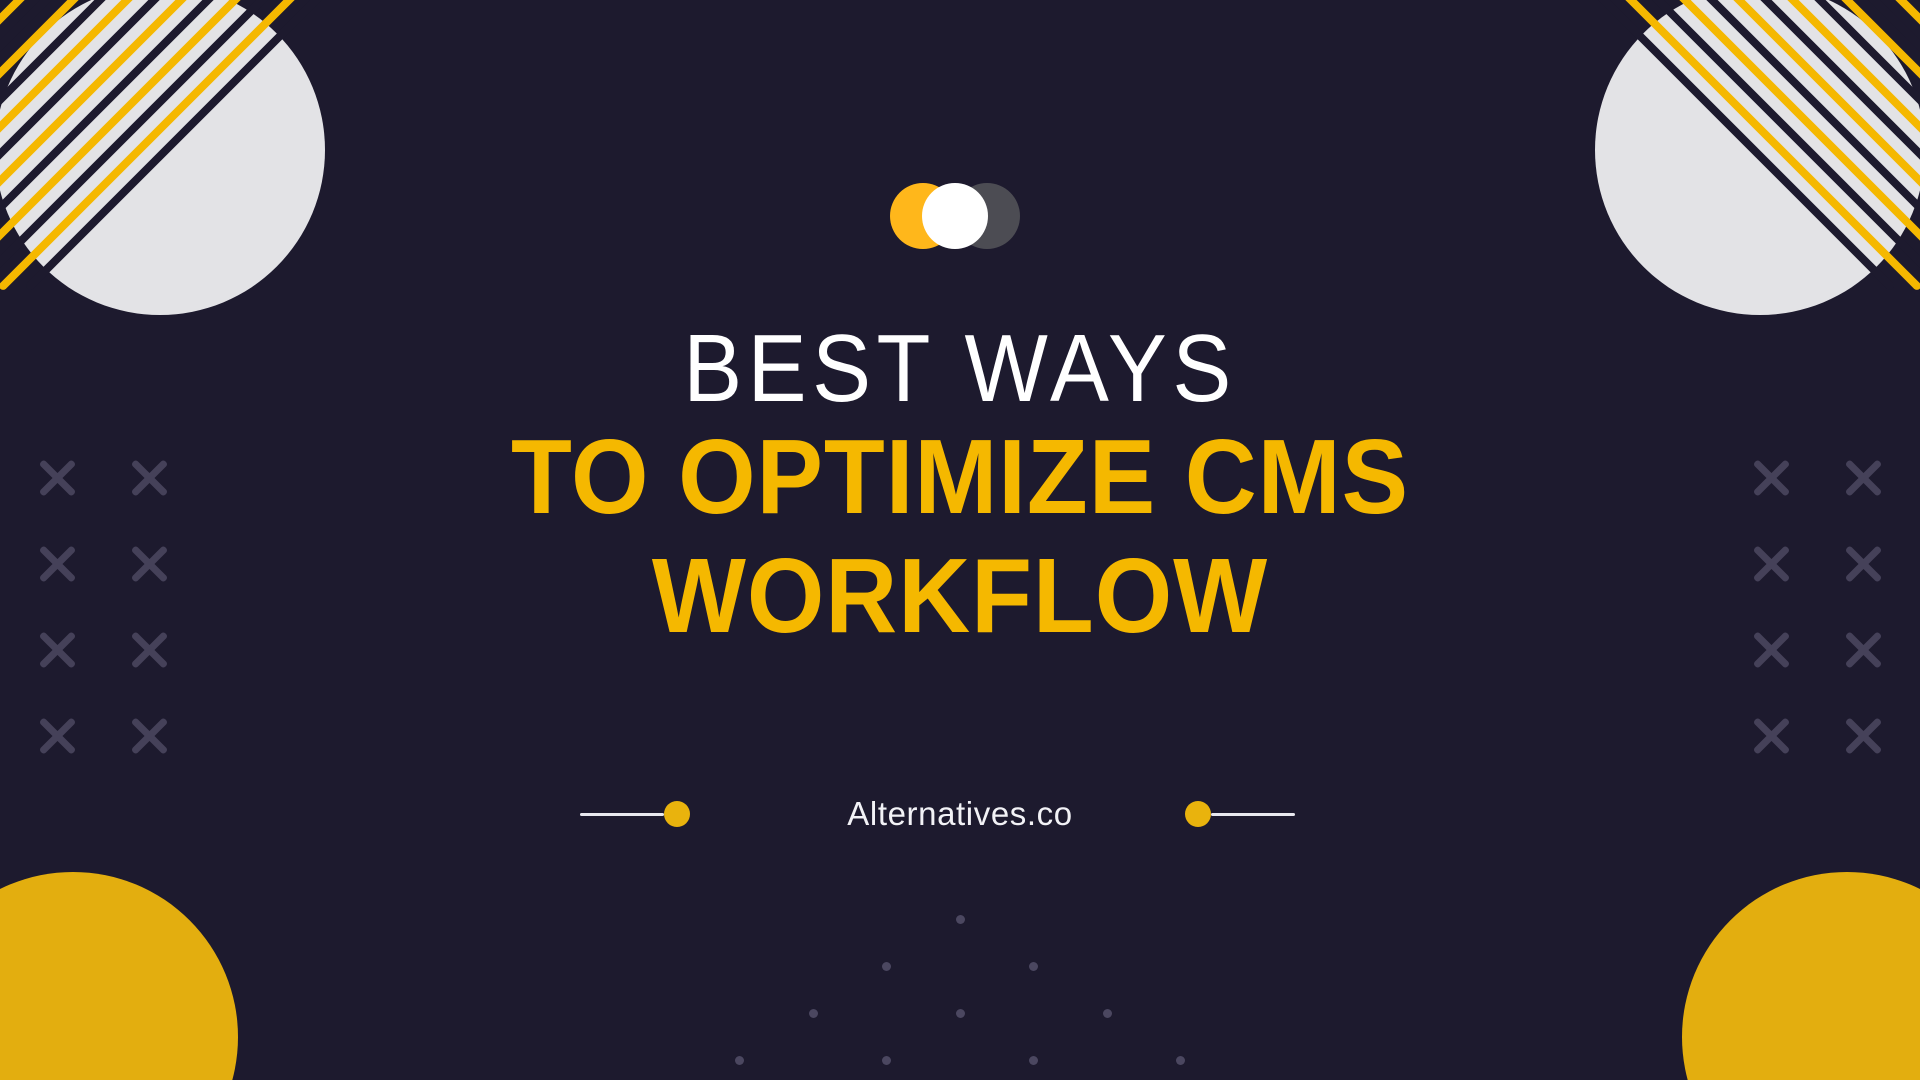  I want to click on headline-line-1: BEST WAYS, so click(960, 368).